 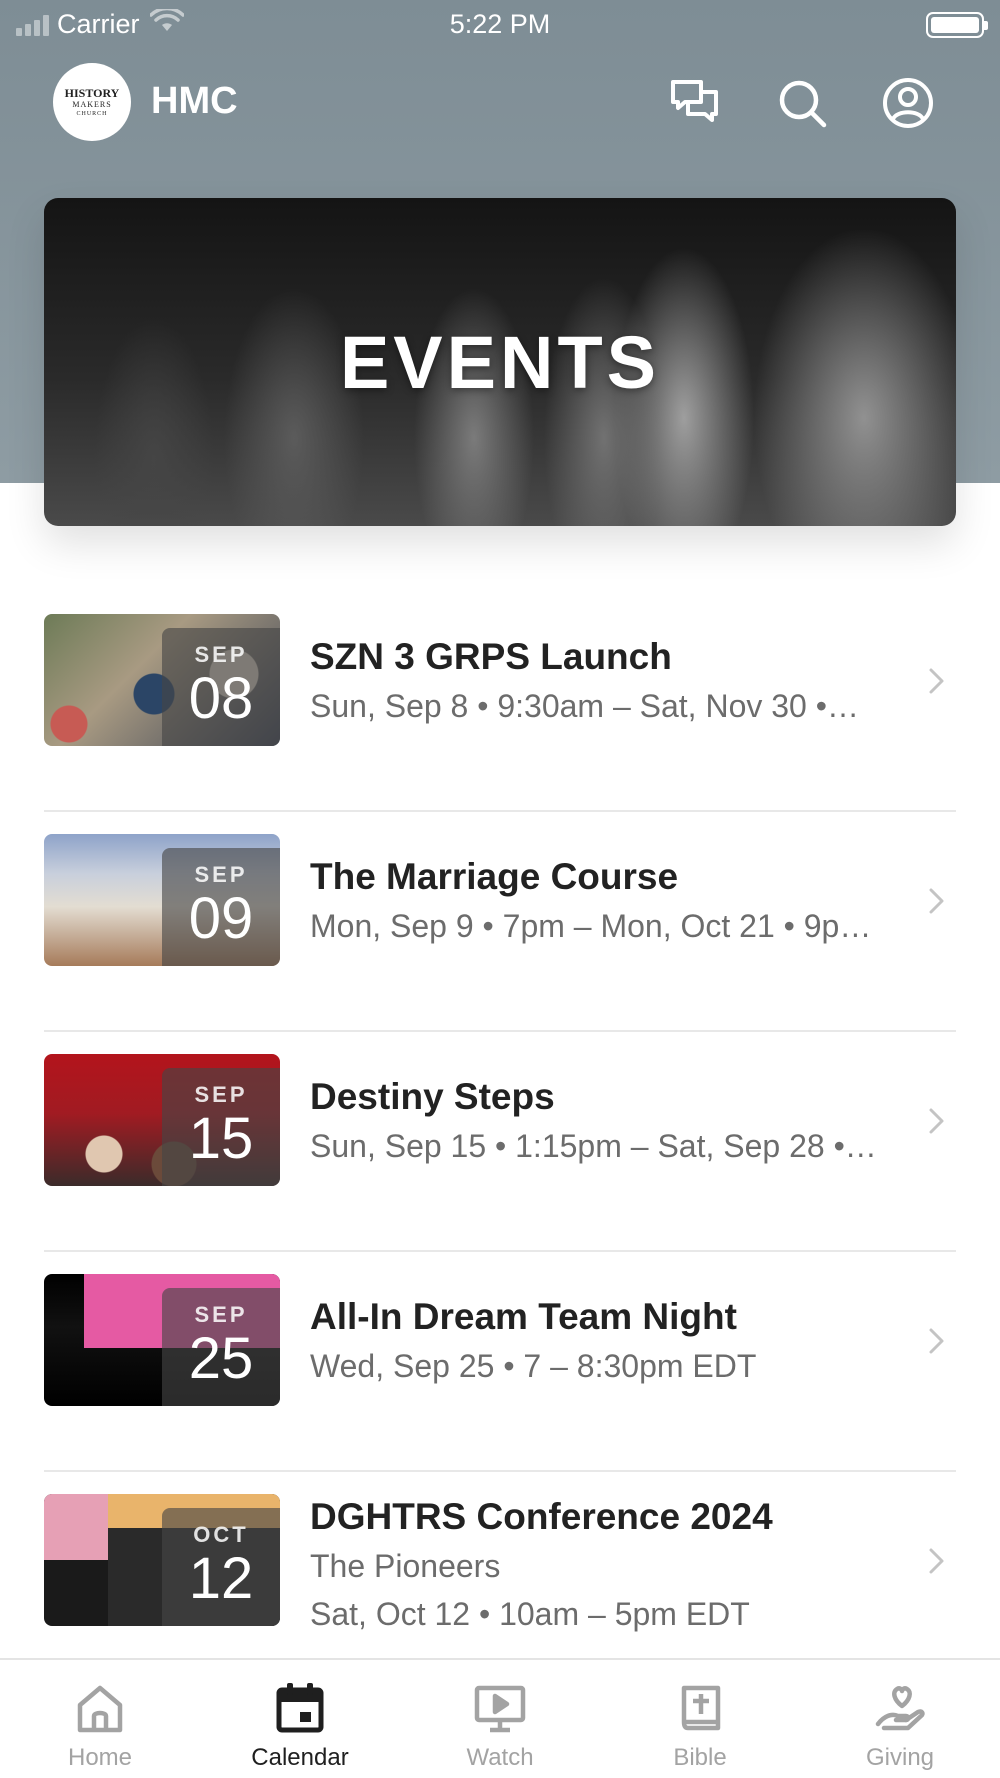 I want to click on tab-label: Home, so click(x=100, y=1757).